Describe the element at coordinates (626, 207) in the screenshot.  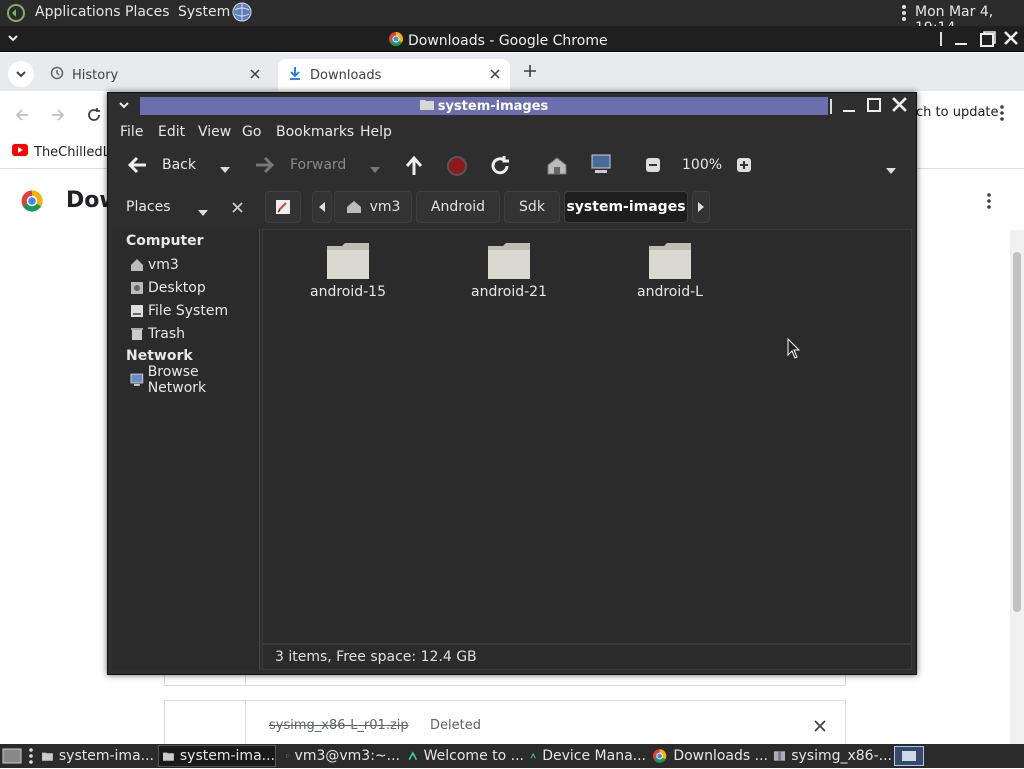
I see `breadcrumb-system-images: system-images` at that location.